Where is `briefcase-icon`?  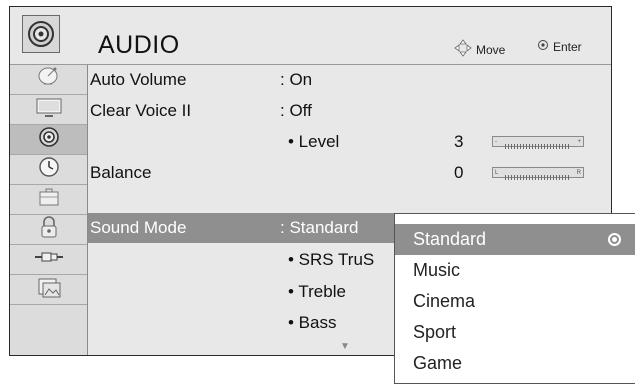 briefcase-icon is located at coordinates (49, 199).